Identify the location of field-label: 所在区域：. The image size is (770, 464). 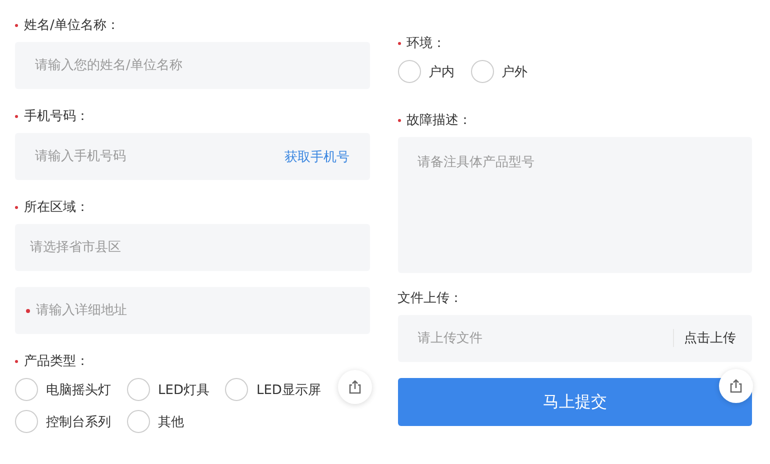
(56, 207).